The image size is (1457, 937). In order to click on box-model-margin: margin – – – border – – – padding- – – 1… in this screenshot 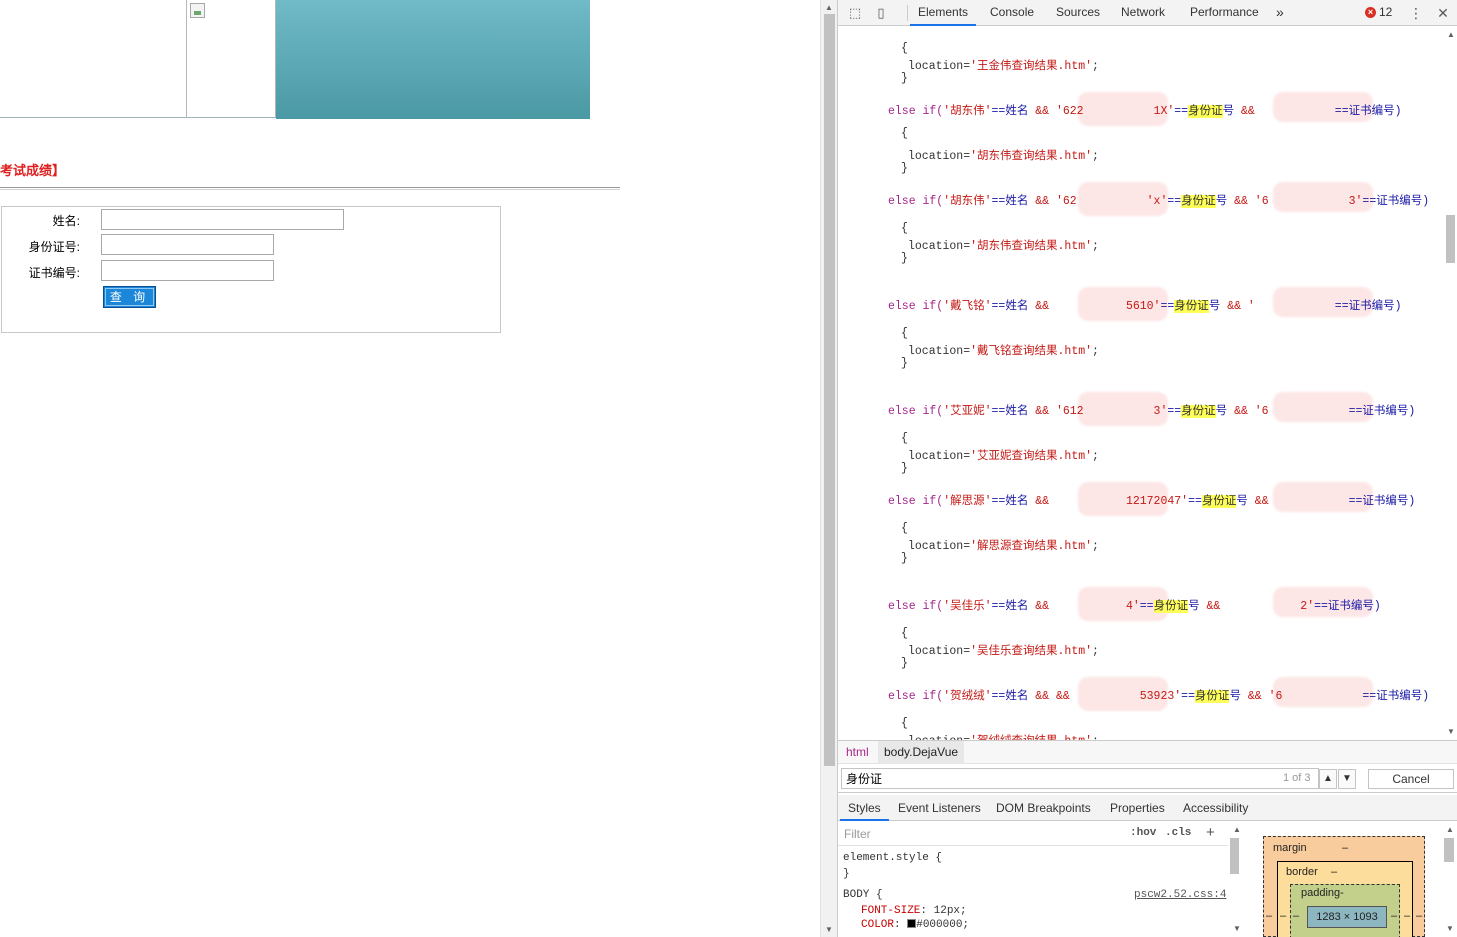, I will do `click(1344, 886)`.